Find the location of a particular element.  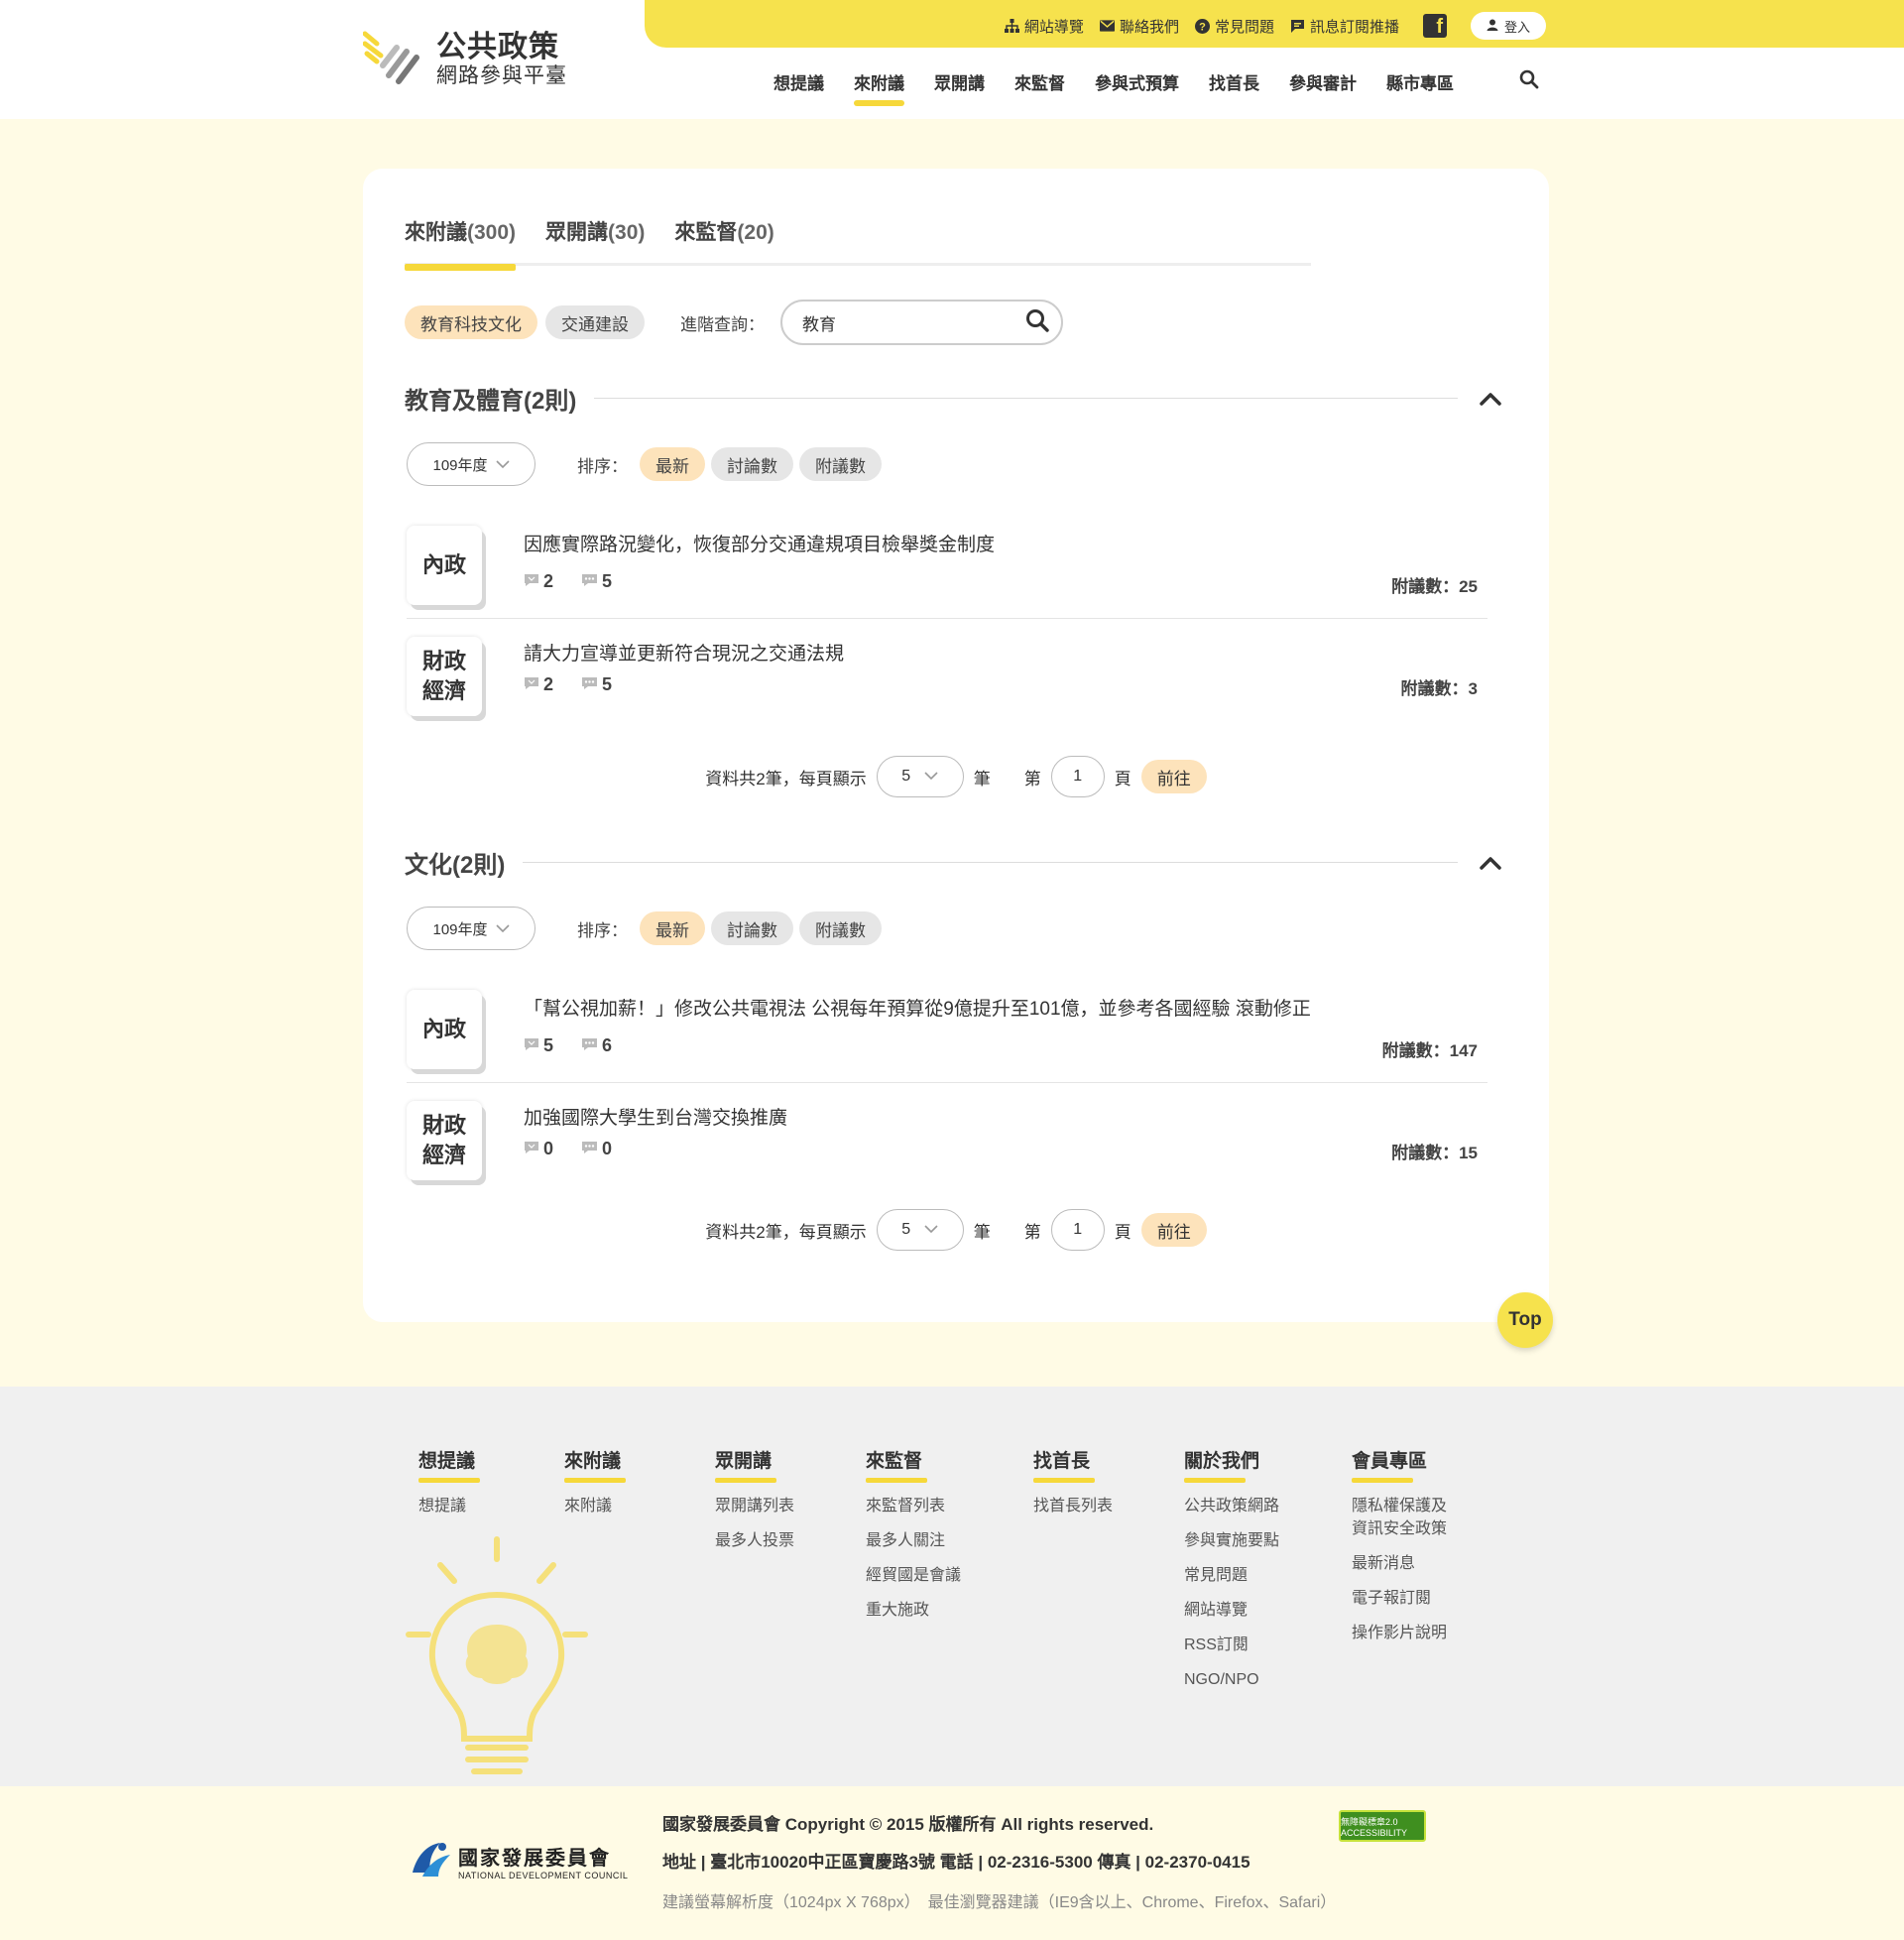

nav-item-endorse: 來附議 is located at coordinates (879, 87).